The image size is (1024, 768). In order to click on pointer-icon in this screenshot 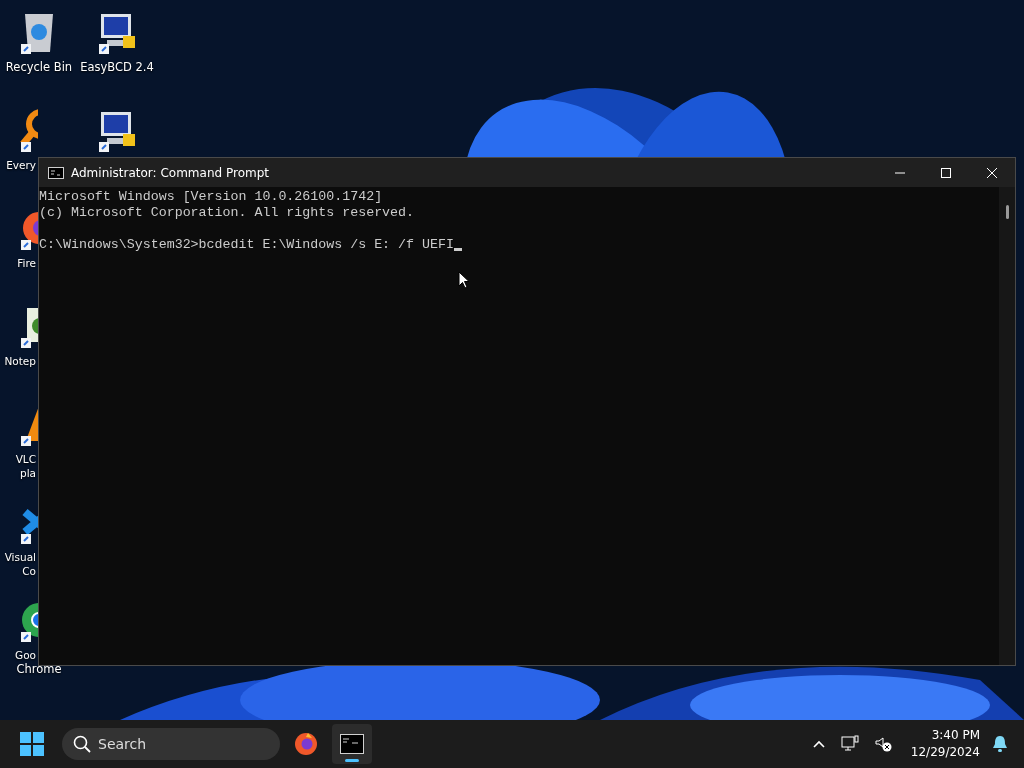, I will do `click(464, 280)`.